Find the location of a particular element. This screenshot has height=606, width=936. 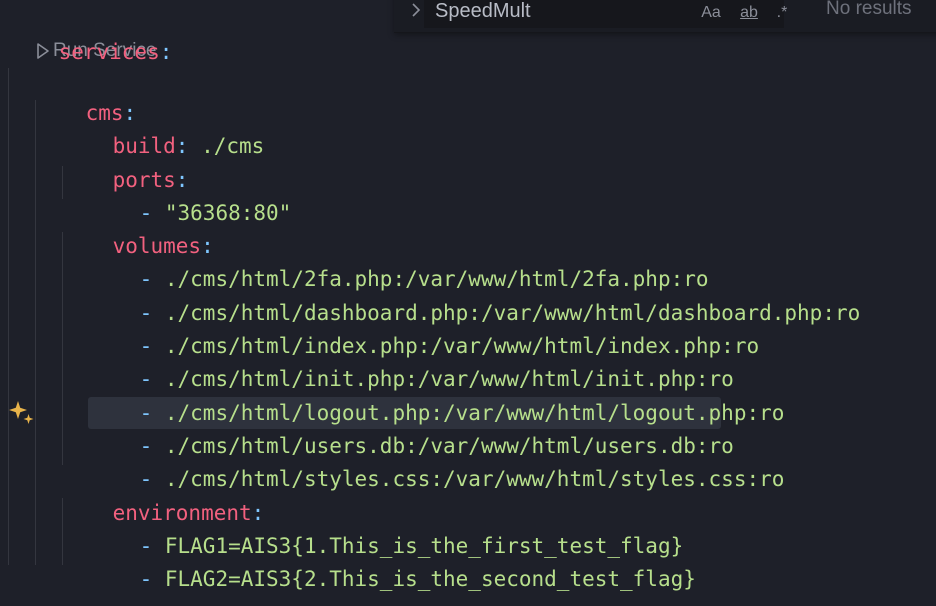

find-query: SpeedMult is located at coordinates (483, 11).